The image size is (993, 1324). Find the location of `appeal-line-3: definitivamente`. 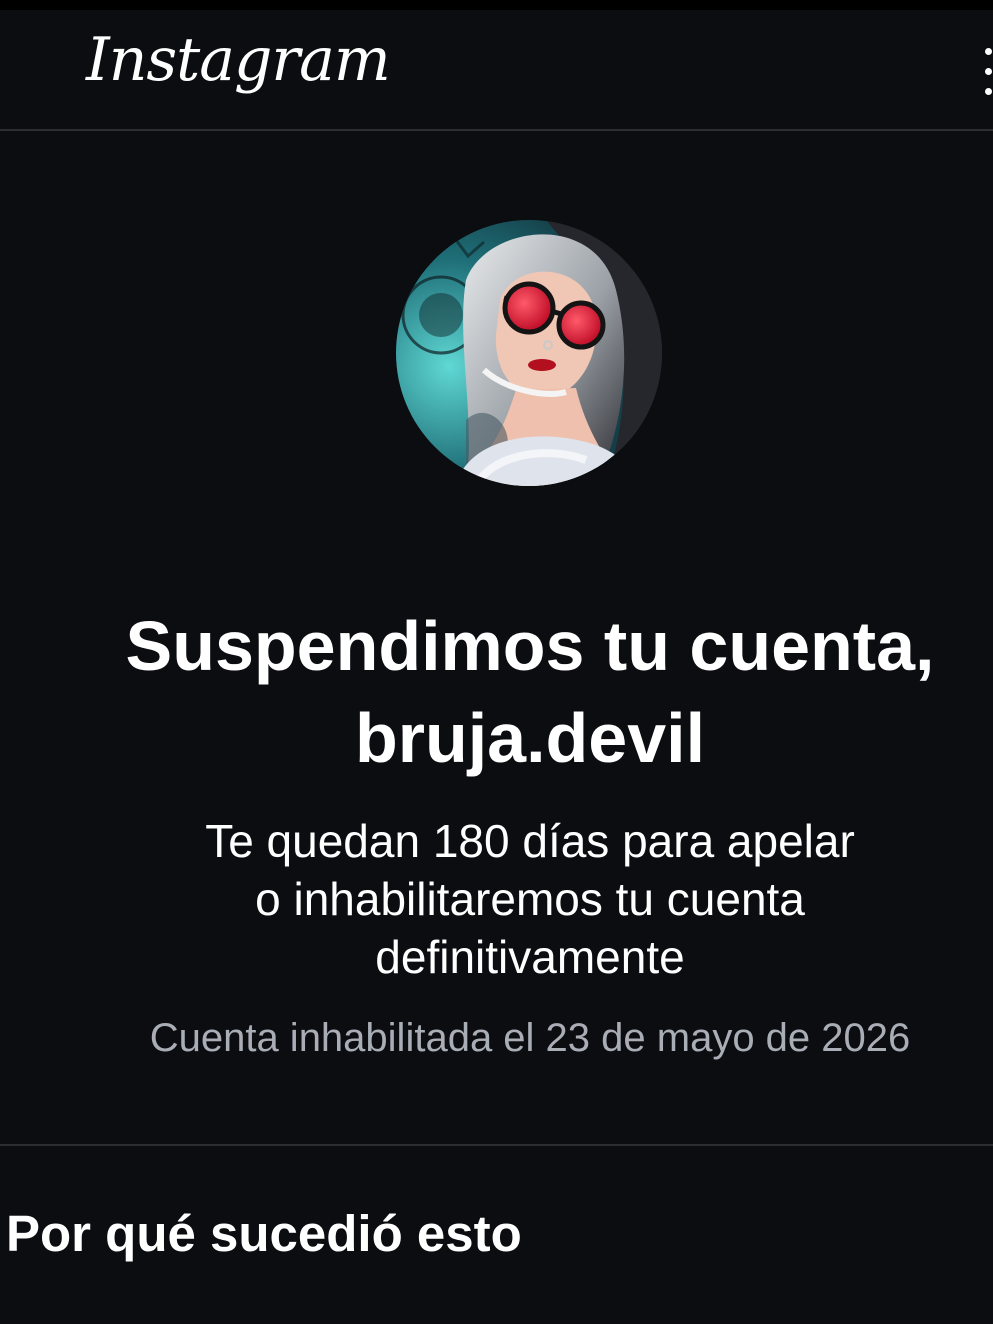

appeal-line-3: definitivamente is located at coordinates (530, 957).